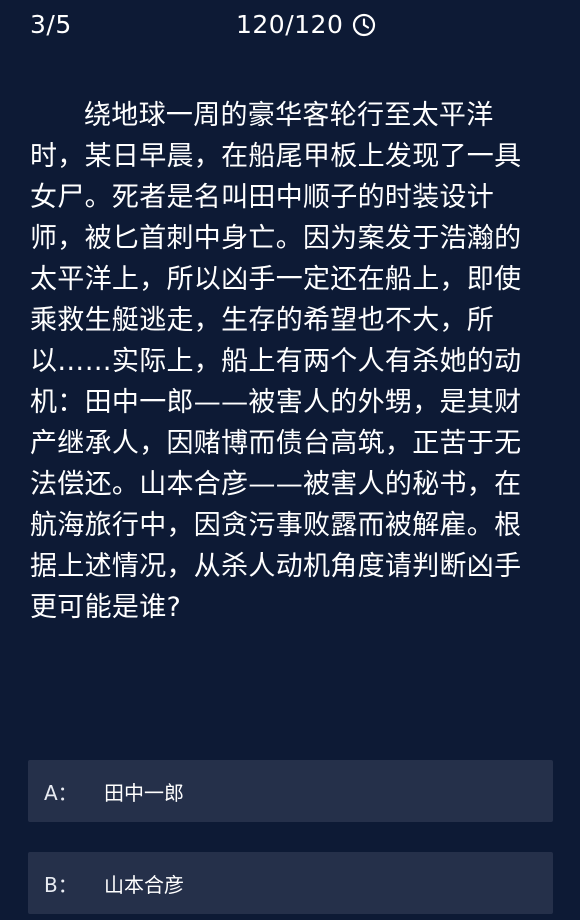  I want to click on quiz-header: 3/5 120/120, so click(290, 25).